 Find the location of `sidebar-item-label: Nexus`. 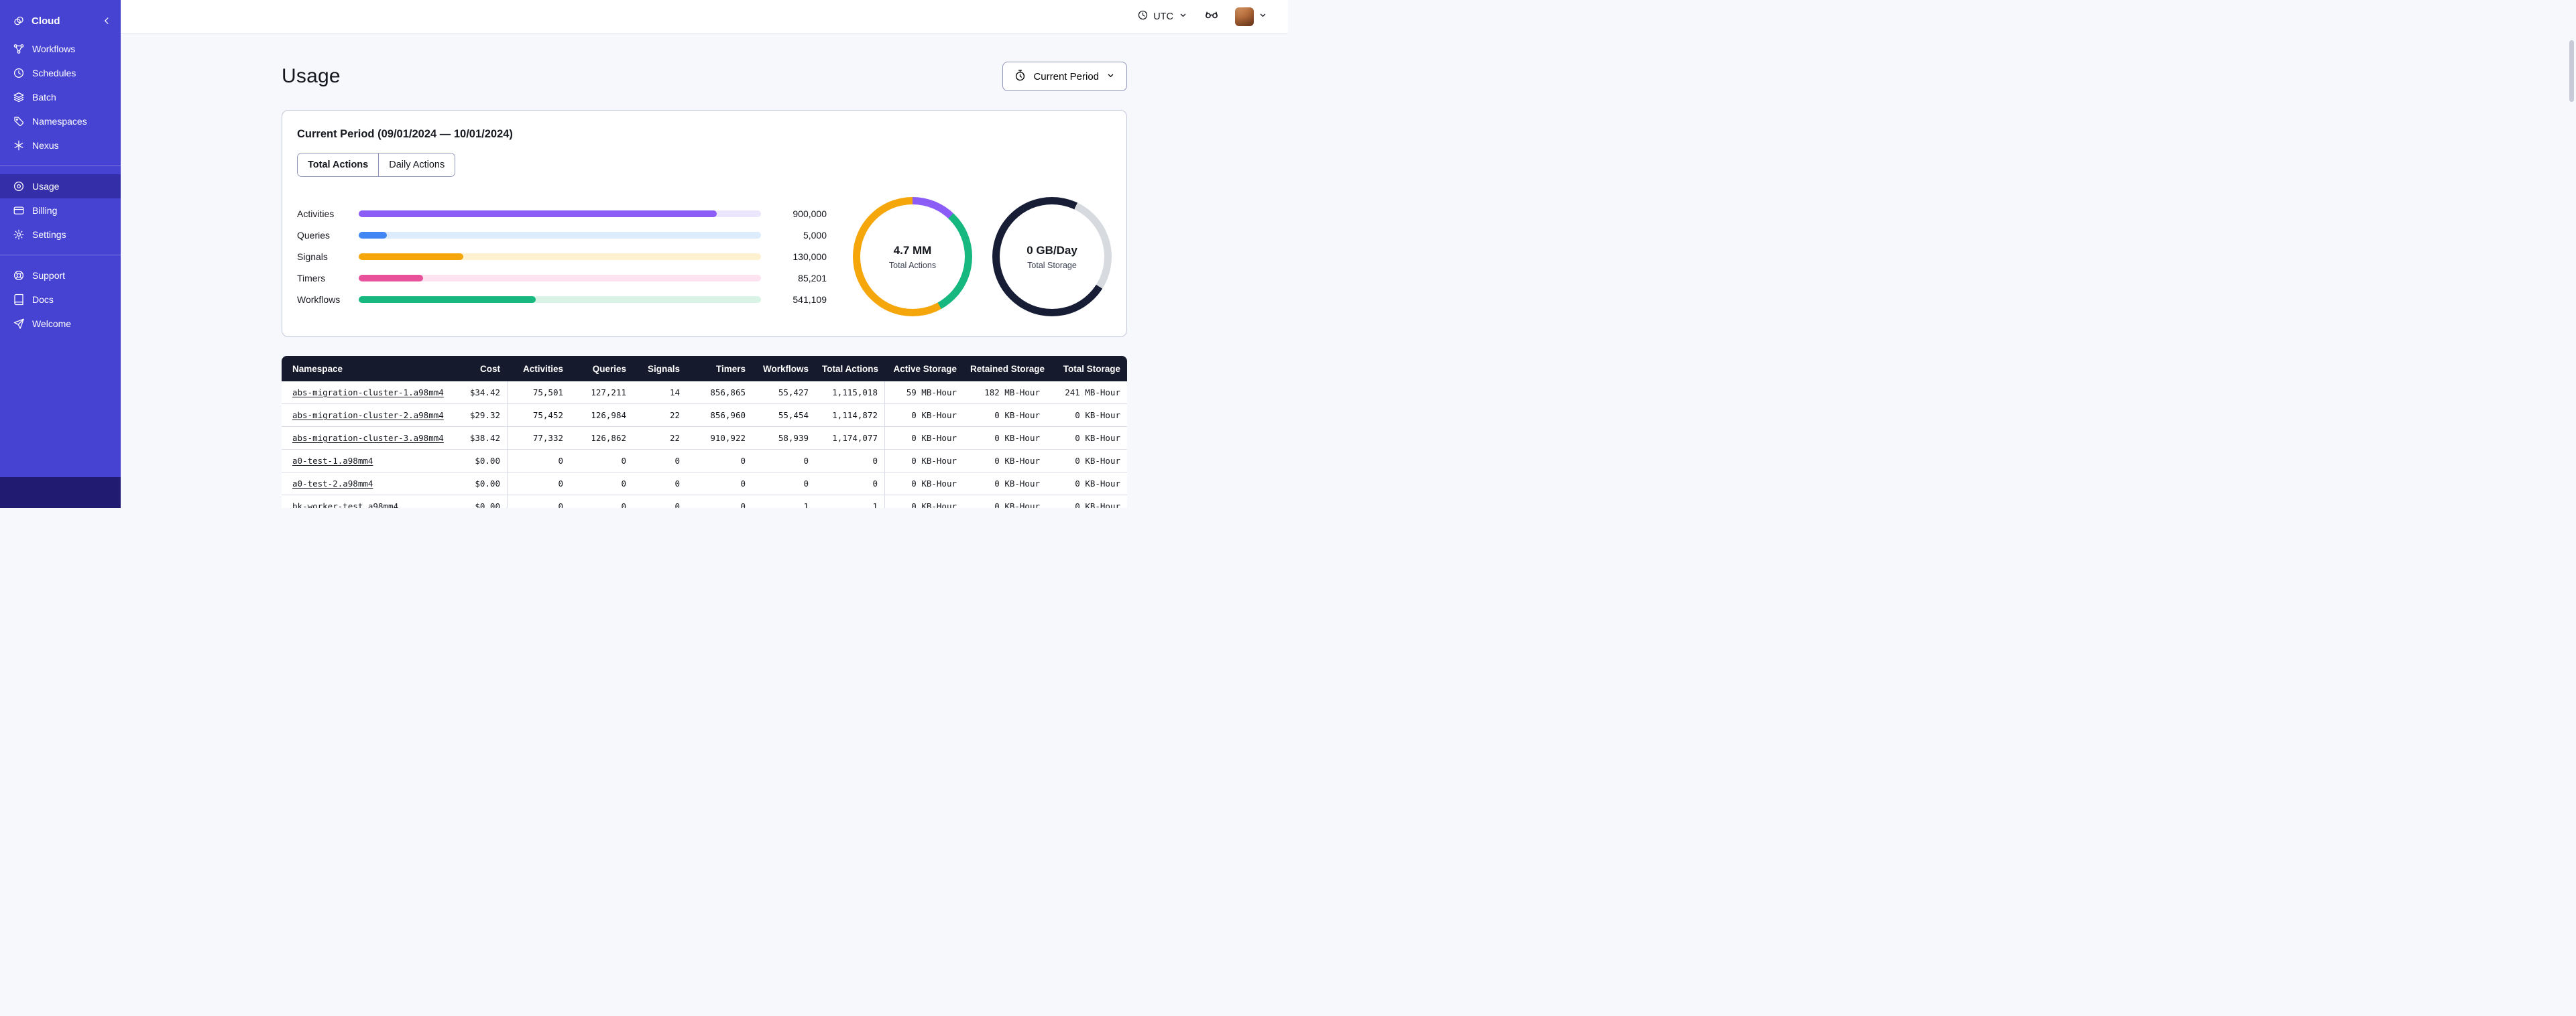

sidebar-item-label: Nexus is located at coordinates (45, 145).